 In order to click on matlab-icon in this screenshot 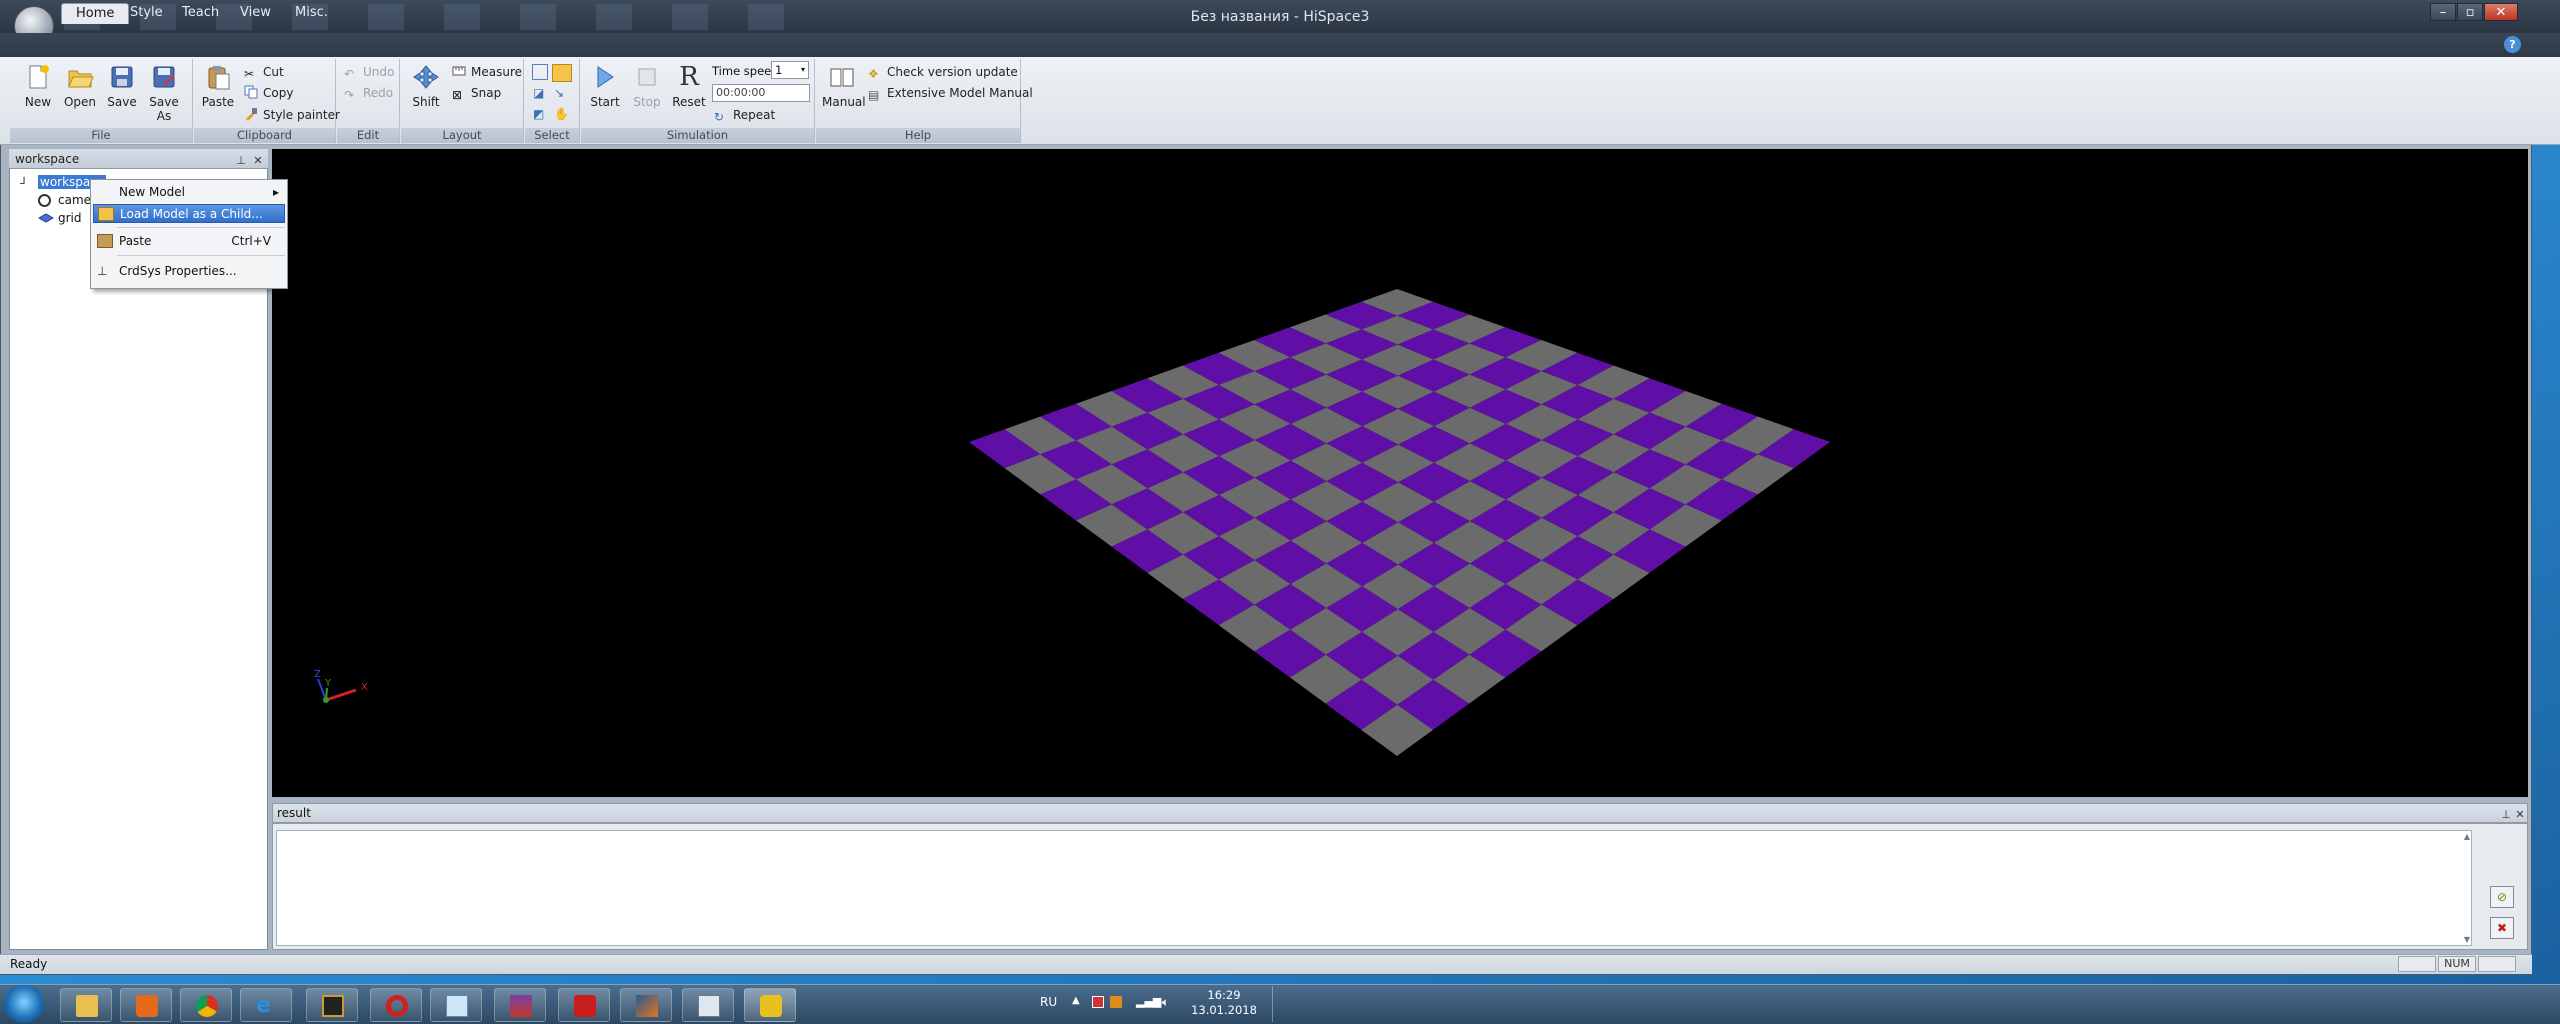, I will do `click(647, 1006)`.